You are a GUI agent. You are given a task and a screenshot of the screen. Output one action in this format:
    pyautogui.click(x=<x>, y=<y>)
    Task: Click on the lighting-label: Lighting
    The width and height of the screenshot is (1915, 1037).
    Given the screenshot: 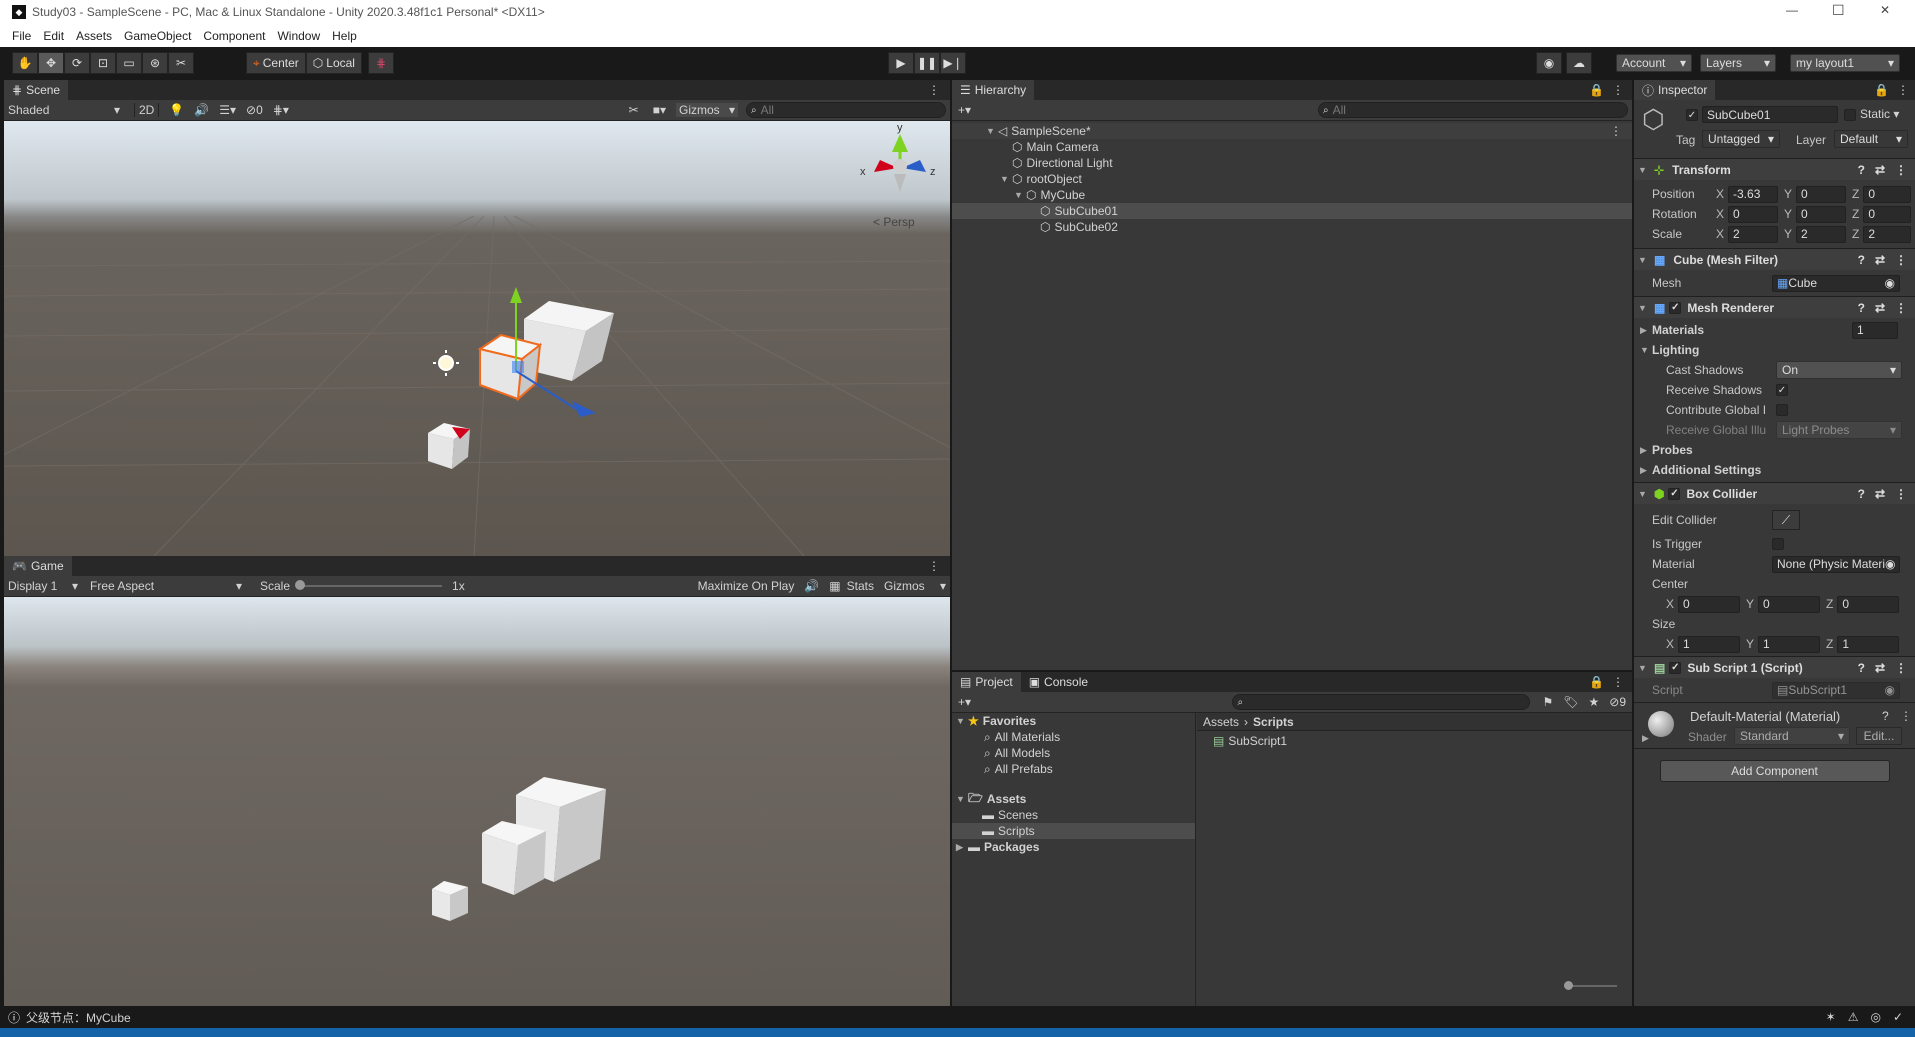 What is the action you would take?
    pyautogui.click(x=1675, y=350)
    